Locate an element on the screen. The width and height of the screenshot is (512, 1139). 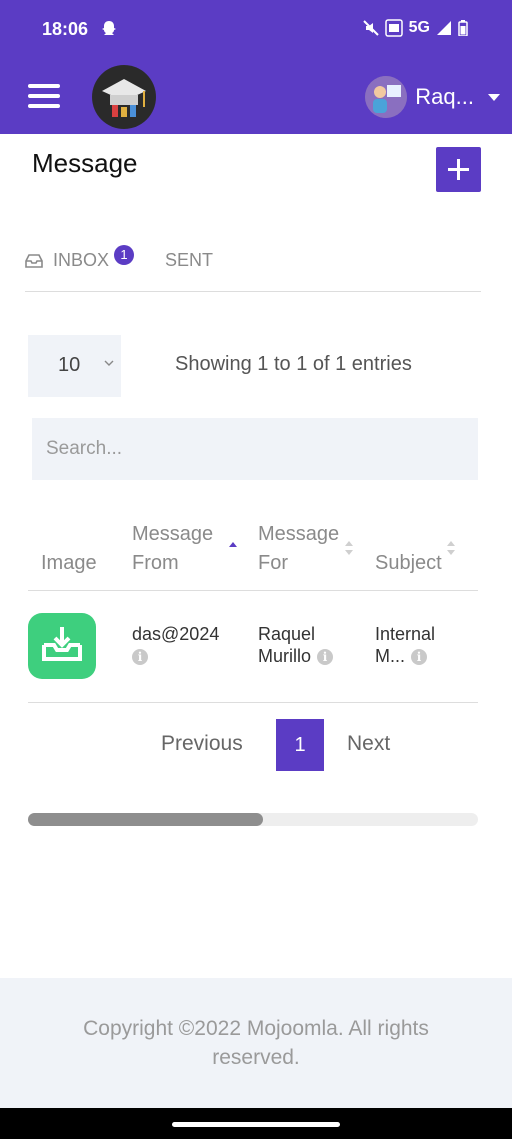
snapchat-icon is located at coordinates (109, 28).